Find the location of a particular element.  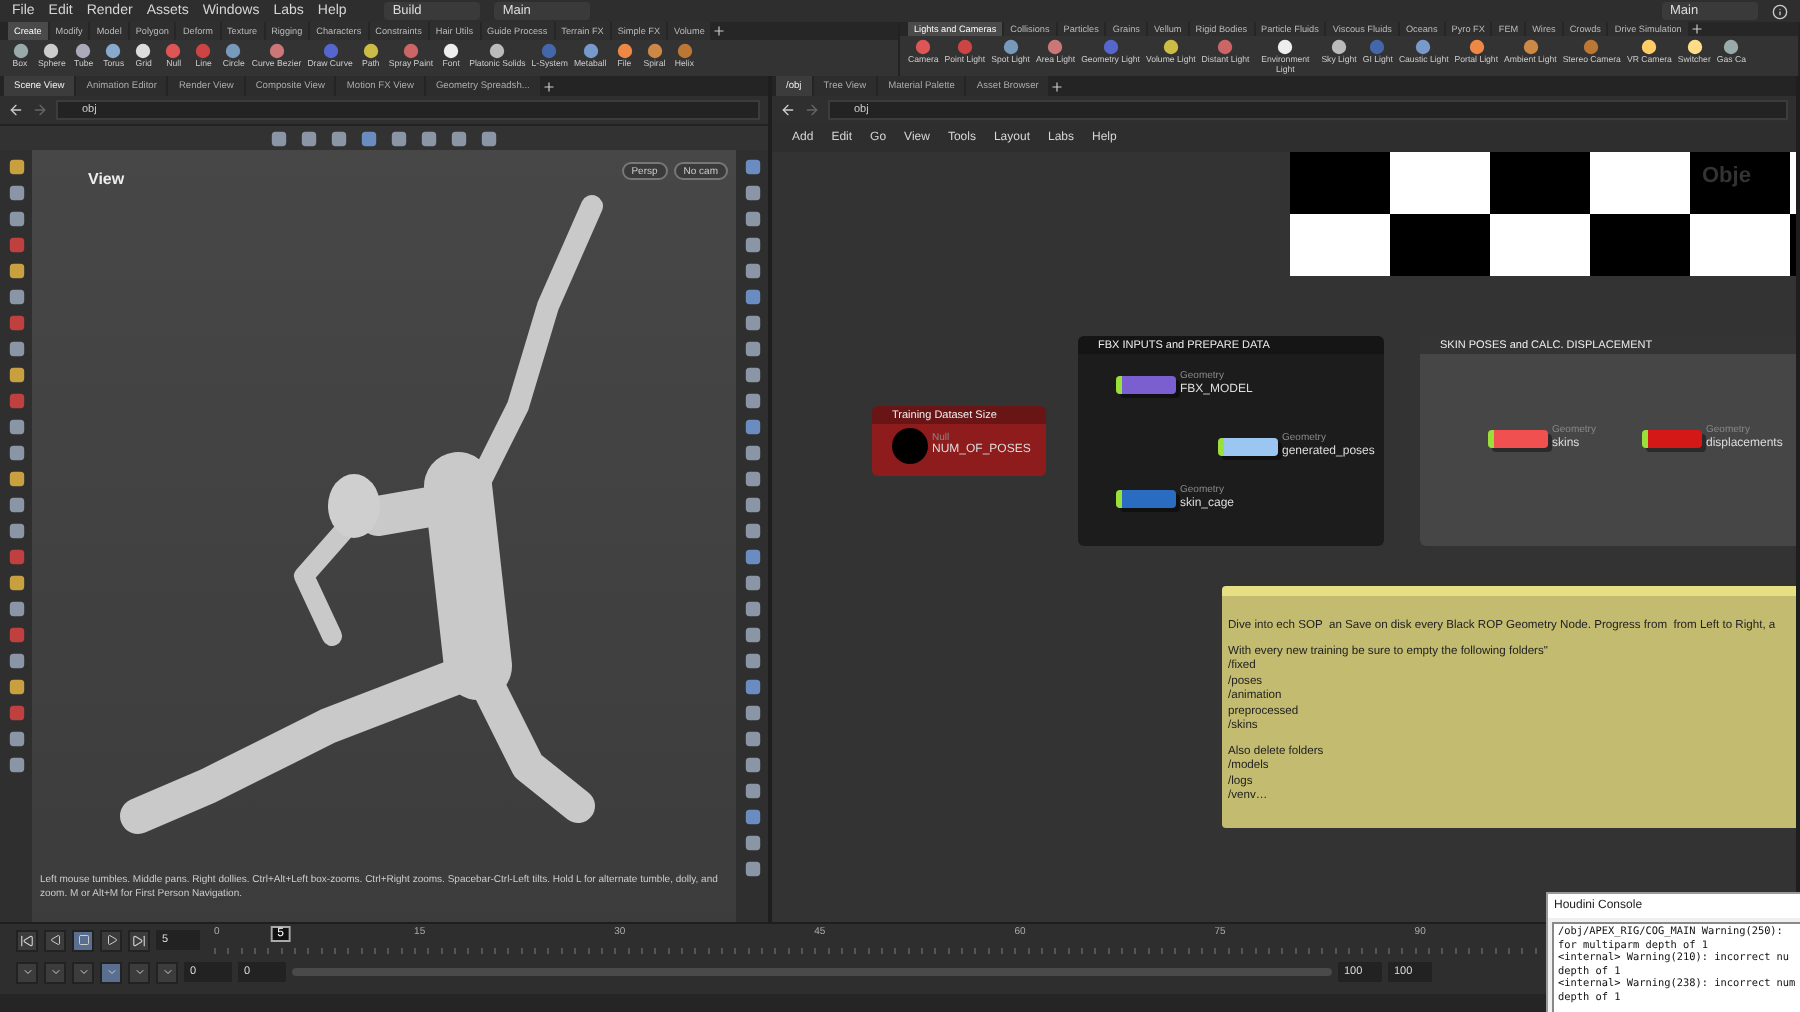

null-node is located at coordinates (910, 446).